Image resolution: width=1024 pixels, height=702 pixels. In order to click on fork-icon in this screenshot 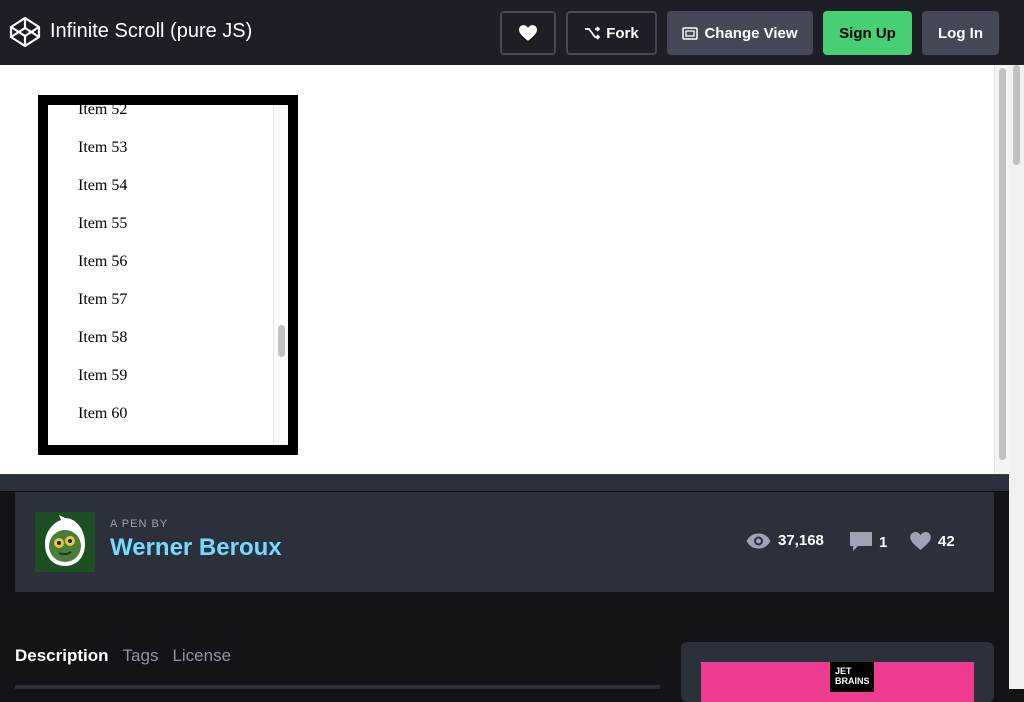, I will do `click(593, 33)`.